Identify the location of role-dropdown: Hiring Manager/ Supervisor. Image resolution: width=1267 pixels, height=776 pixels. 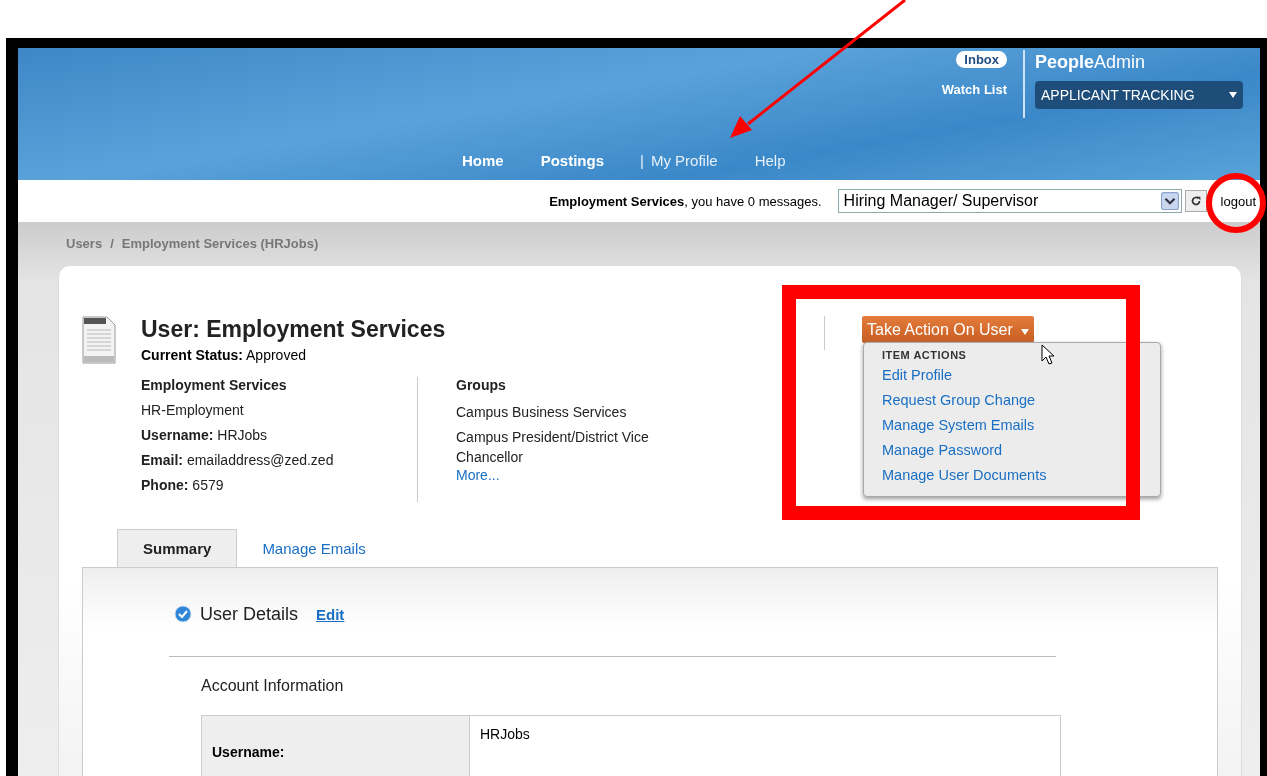
(1009, 201).